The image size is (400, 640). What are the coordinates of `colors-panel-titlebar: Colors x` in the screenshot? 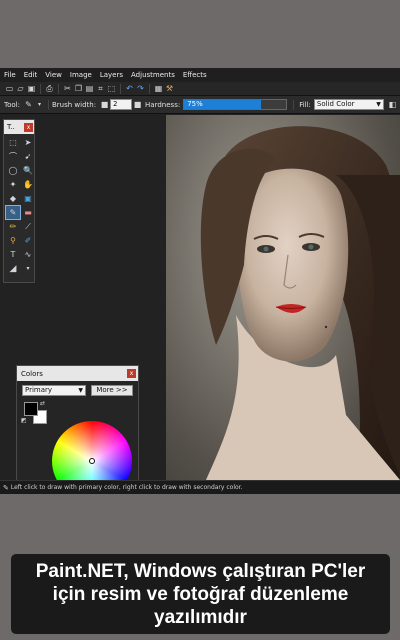 It's located at (77, 373).